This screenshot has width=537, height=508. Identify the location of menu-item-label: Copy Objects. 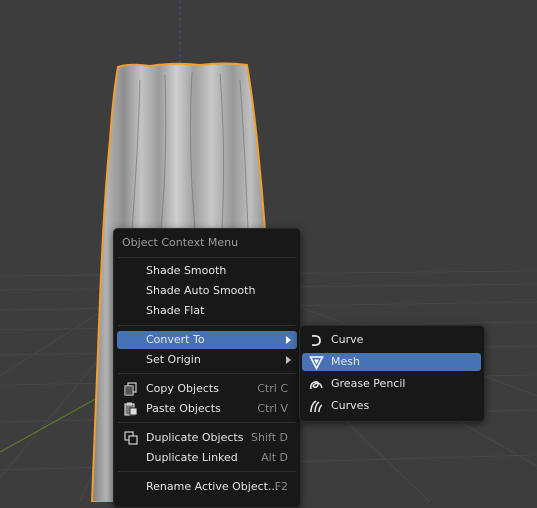
(182, 388).